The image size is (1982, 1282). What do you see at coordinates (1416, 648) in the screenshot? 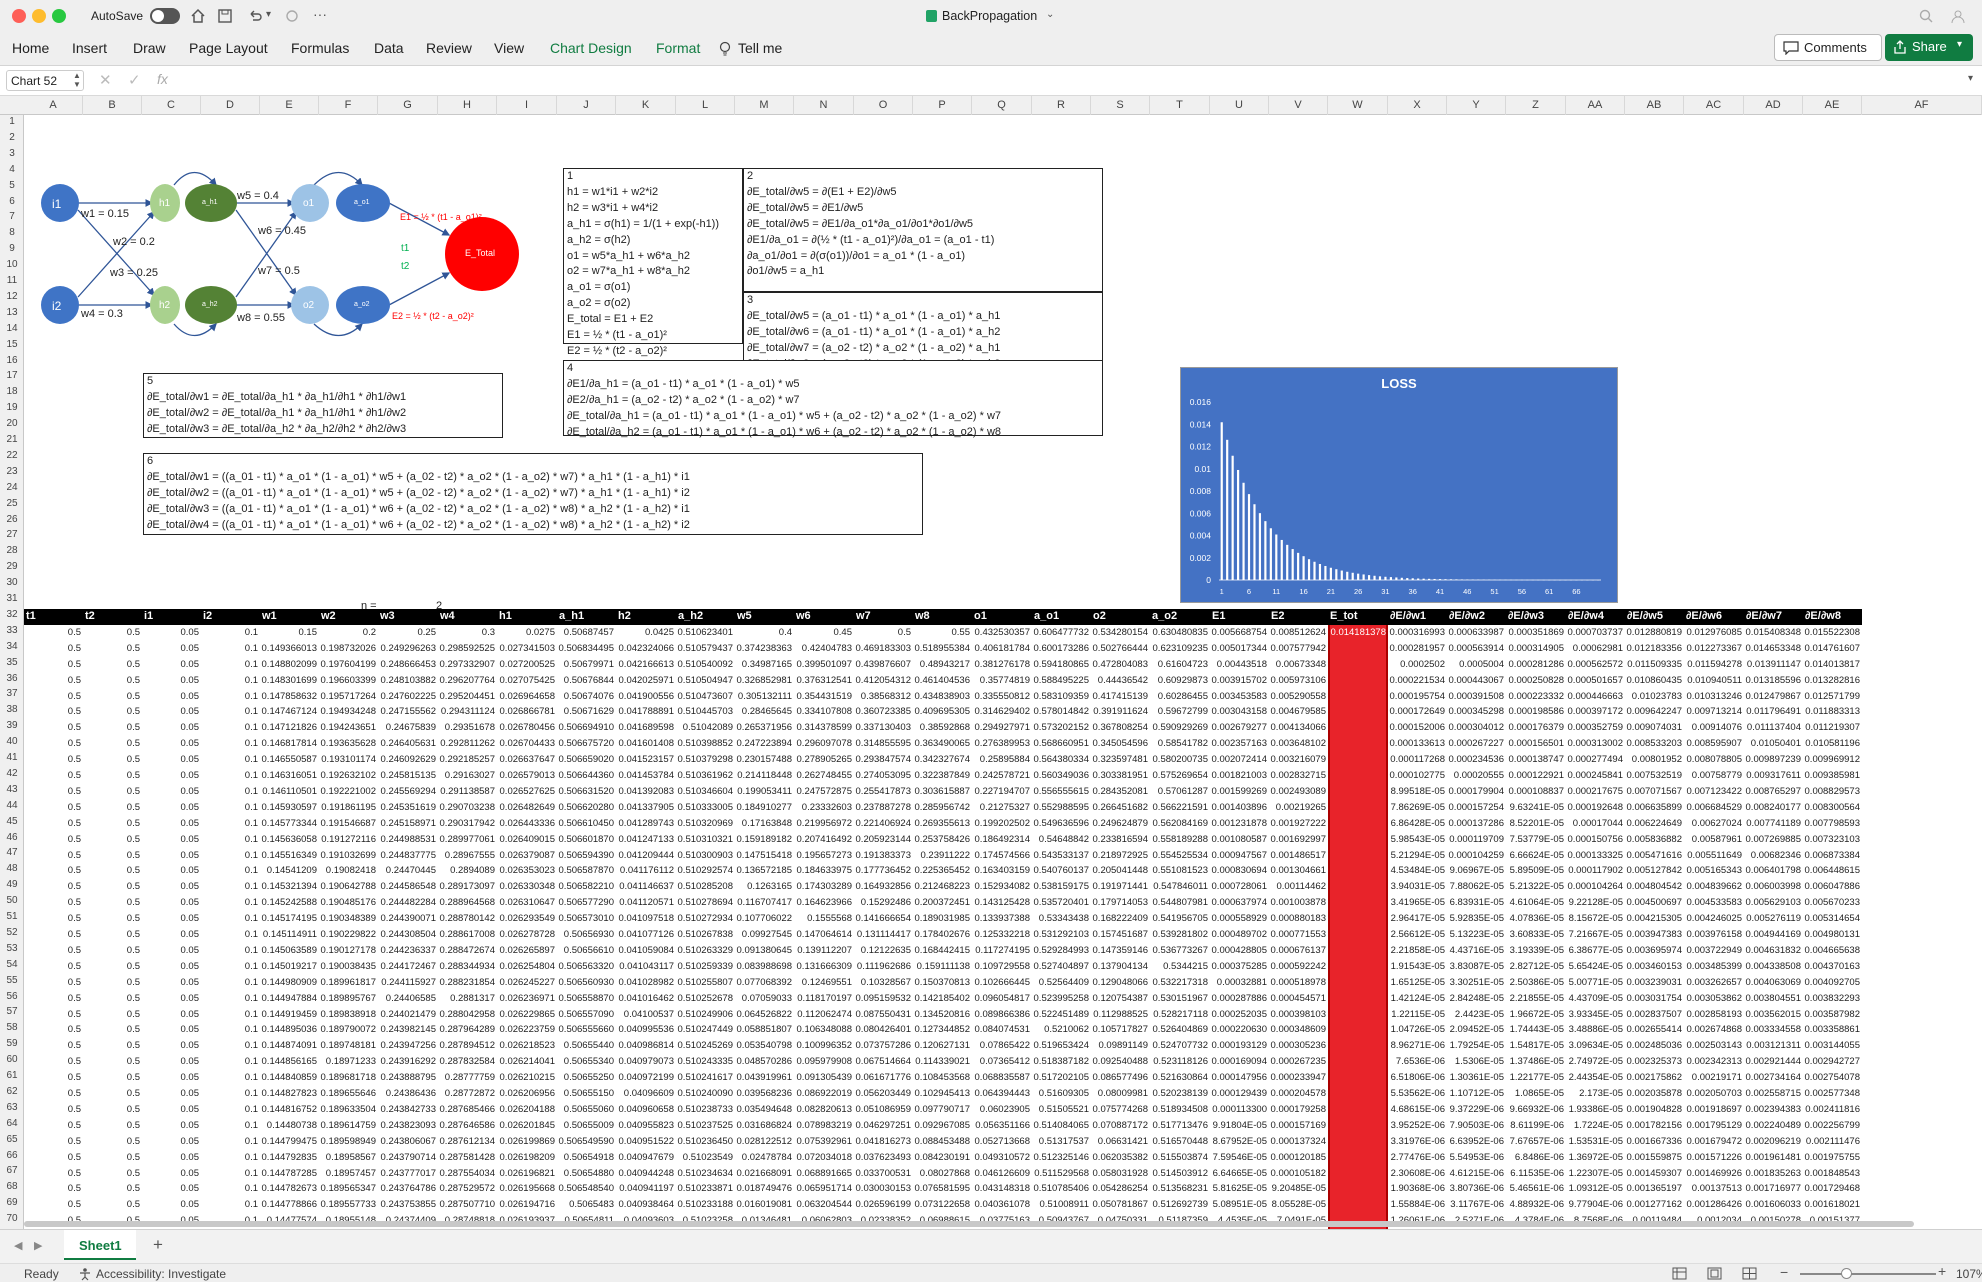
I see `table-cell: 0.000281957` at bounding box center [1416, 648].